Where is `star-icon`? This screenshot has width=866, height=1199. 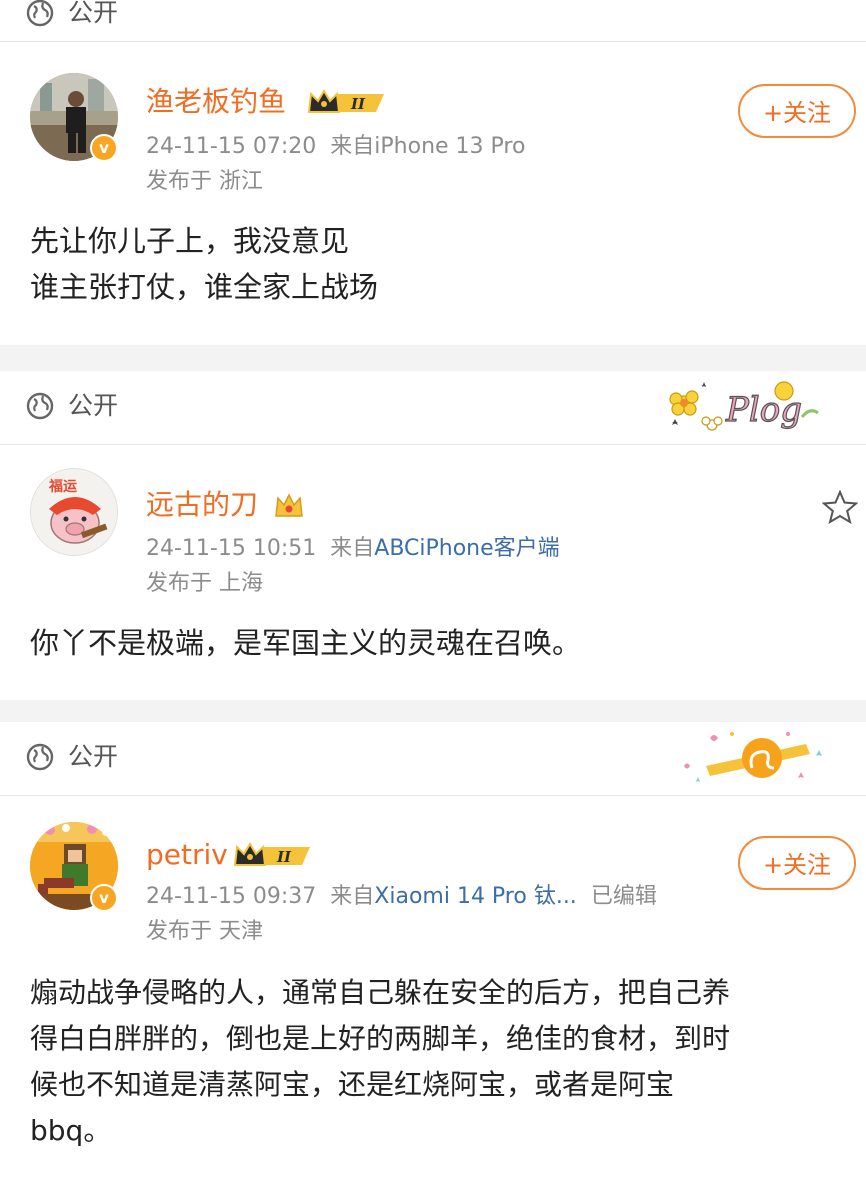
star-icon is located at coordinates (840, 507).